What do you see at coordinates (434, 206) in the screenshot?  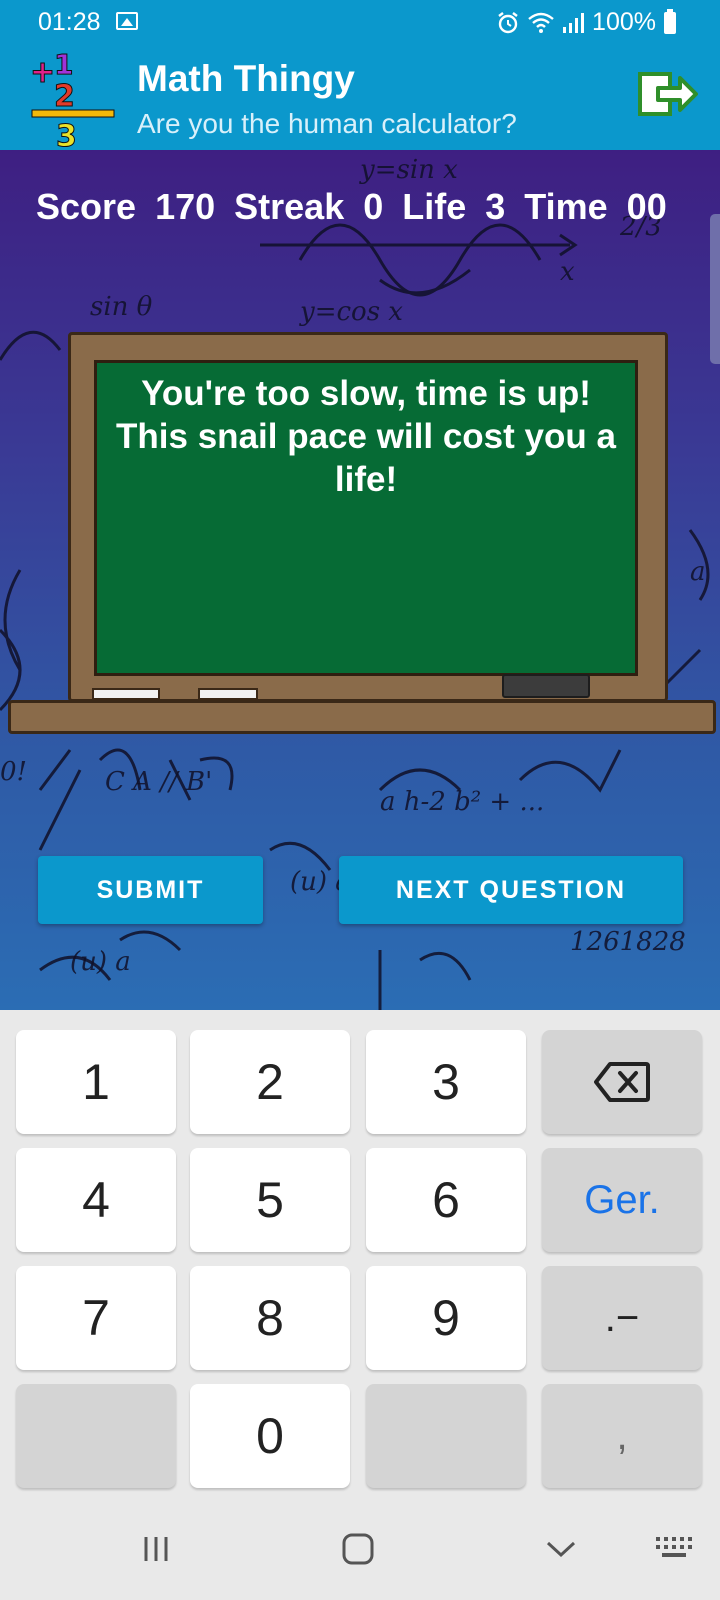 I see `life-label: Life` at bounding box center [434, 206].